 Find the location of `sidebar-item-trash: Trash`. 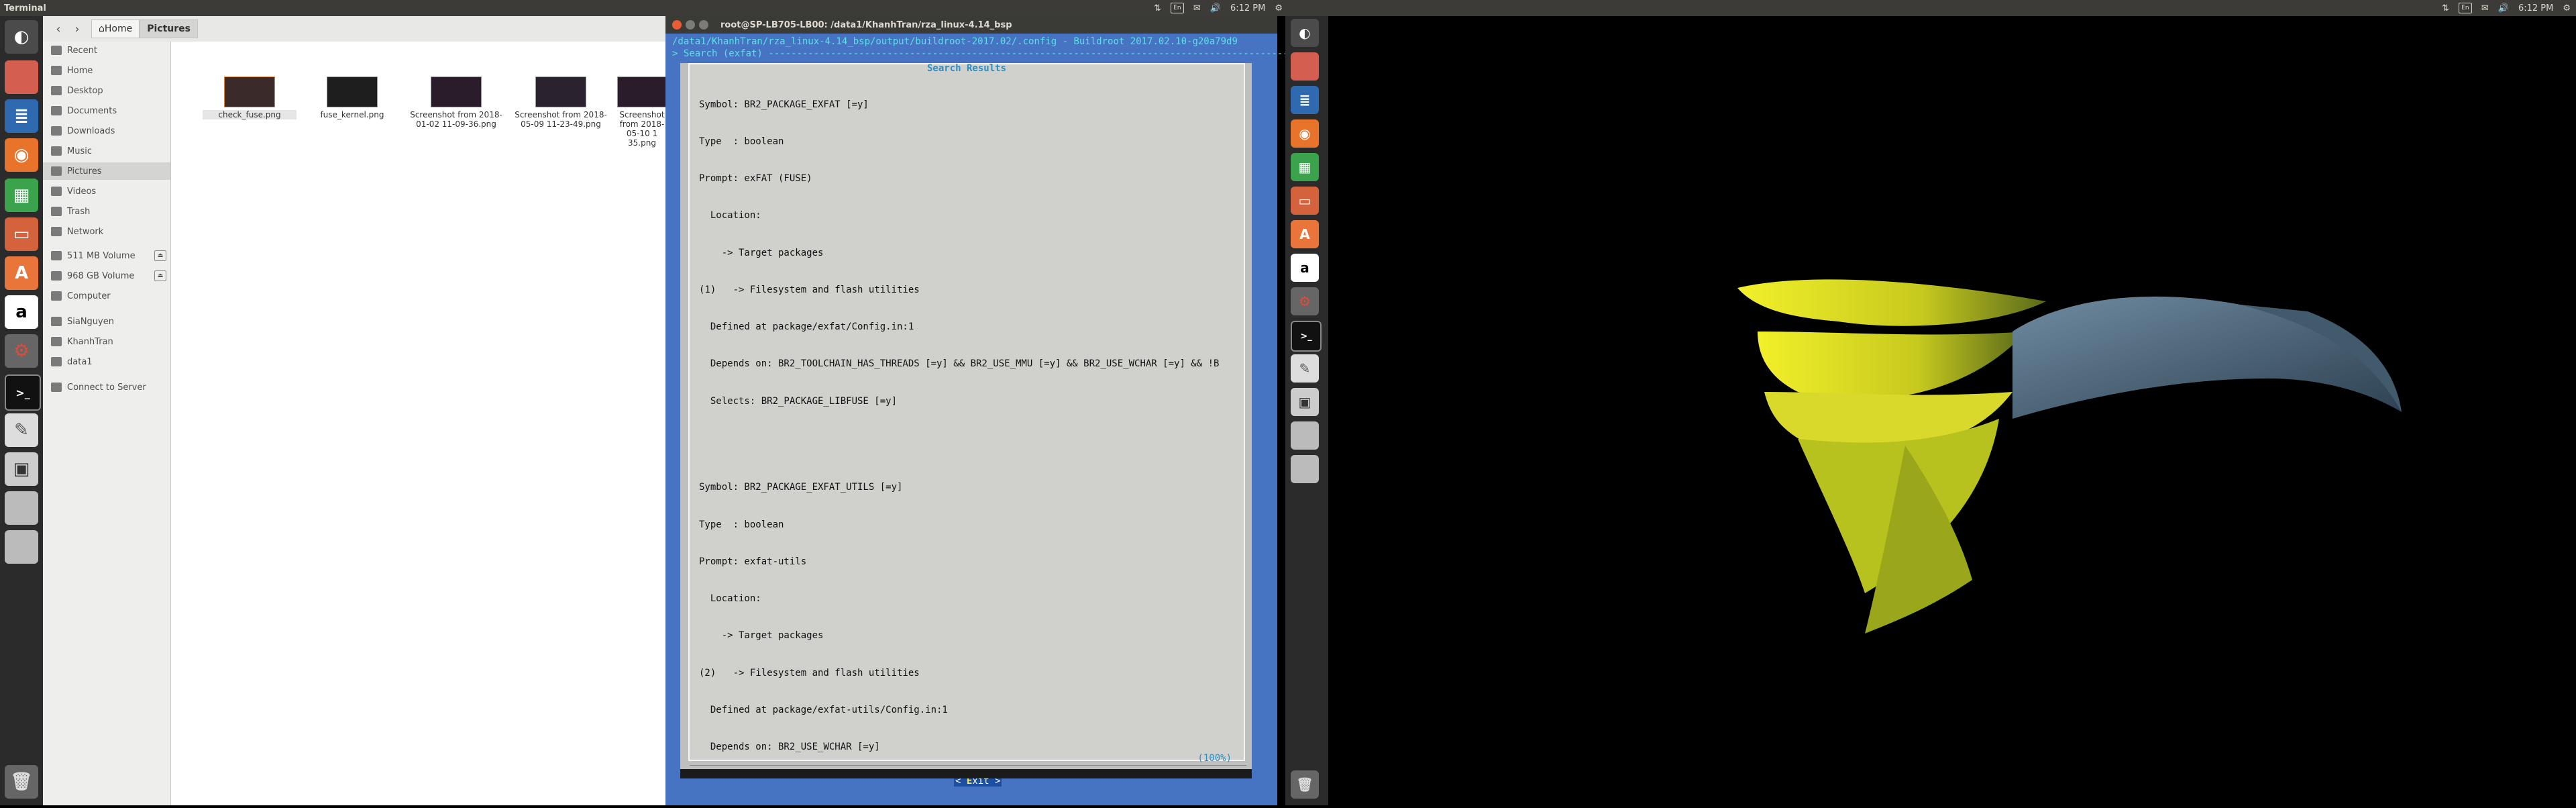

sidebar-item-trash: Trash is located at coordinates (106, 211).